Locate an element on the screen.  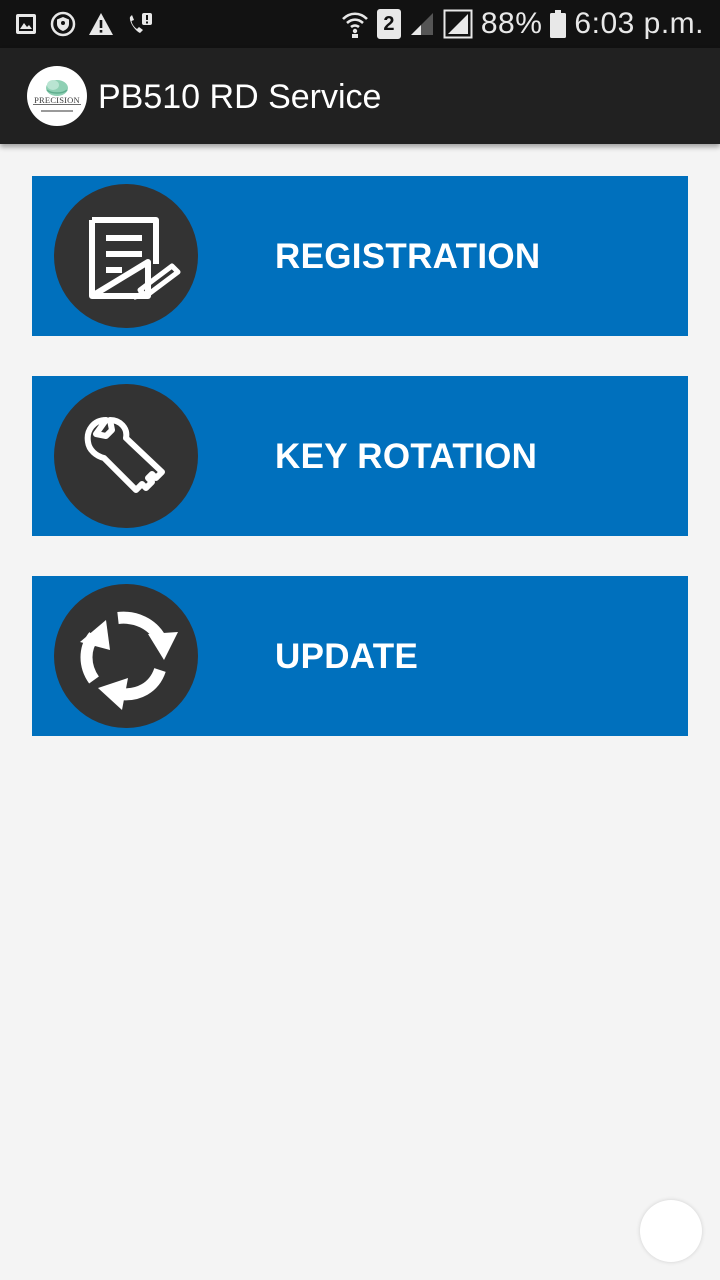
battery-icon is located at coordinates (558, 24).